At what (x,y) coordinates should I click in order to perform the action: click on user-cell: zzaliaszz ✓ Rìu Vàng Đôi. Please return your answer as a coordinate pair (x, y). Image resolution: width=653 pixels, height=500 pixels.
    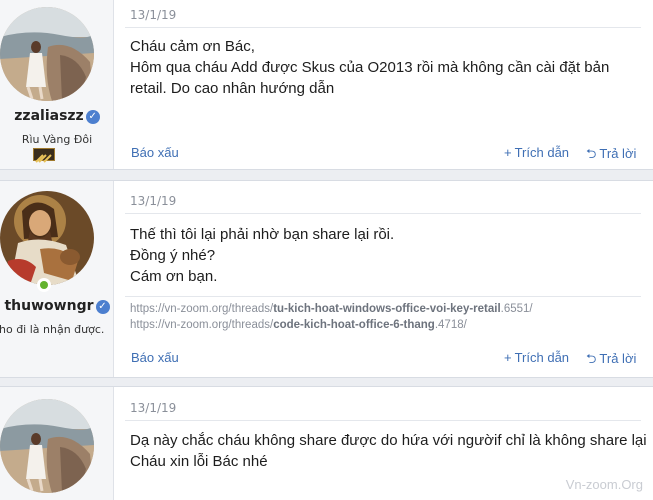
    Looking at the image, I should click on (57, 84).